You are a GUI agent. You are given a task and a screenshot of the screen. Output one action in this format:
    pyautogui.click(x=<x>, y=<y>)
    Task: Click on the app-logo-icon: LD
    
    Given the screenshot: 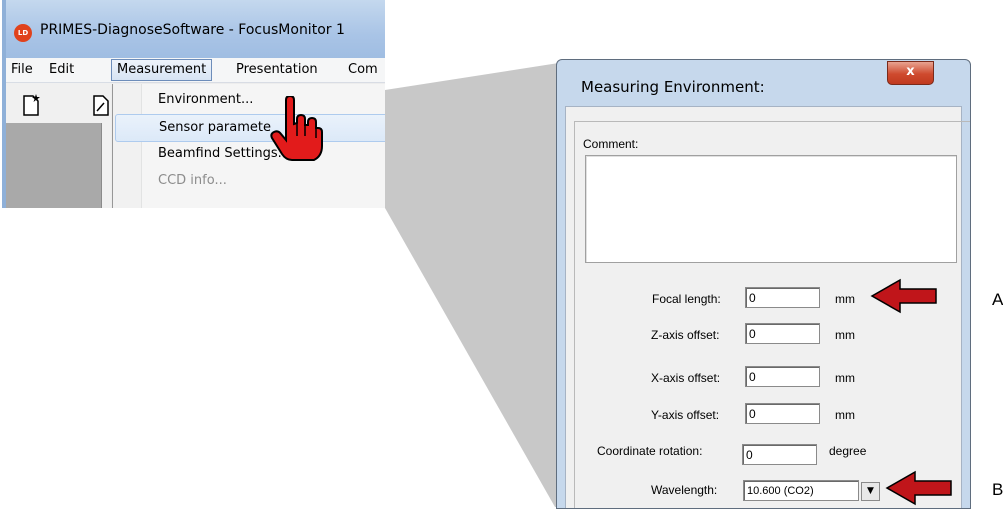 What is the action you would take?
    pyautogui.click(x=23, y=33)
    